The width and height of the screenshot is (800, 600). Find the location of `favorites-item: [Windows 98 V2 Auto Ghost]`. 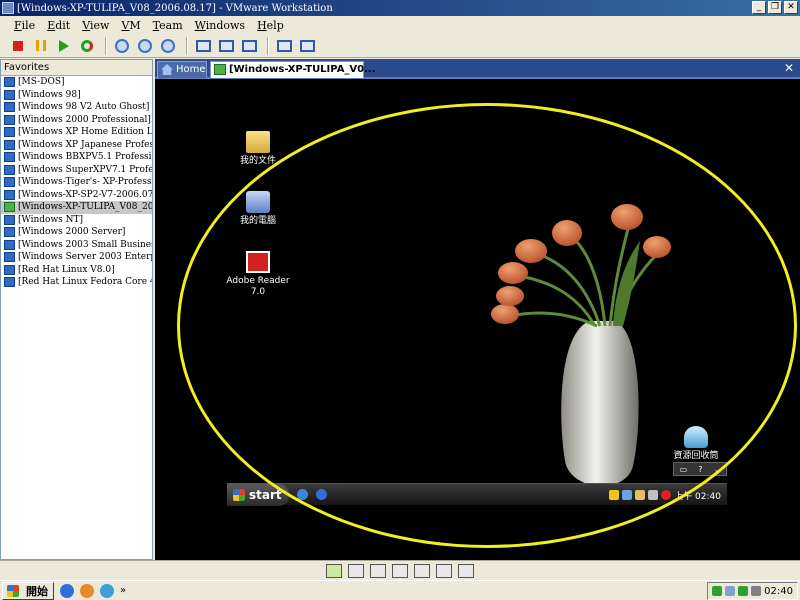

favorites-item: [Windows 98 V2 Auto Ghost] is located at coordinates (76, 107).